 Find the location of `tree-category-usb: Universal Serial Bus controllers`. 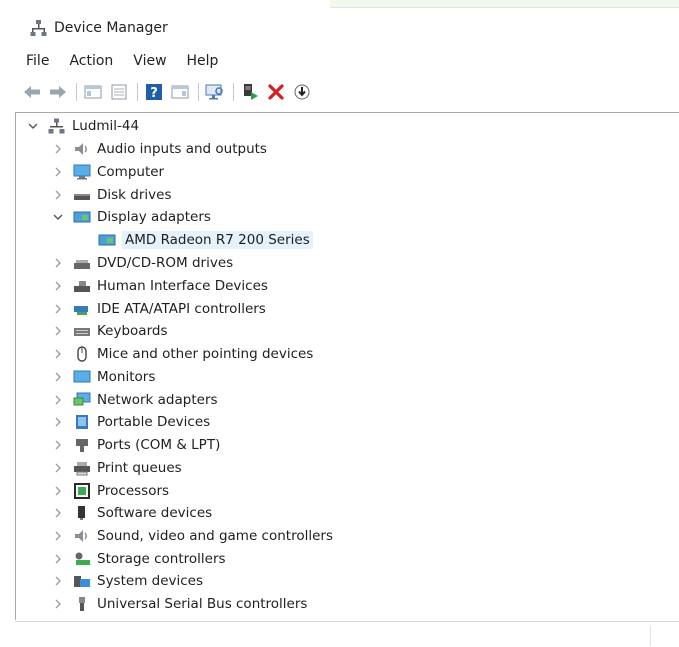

tree-category-usb: Universal Serial Bus controllers is located at coordinates (179, 604).